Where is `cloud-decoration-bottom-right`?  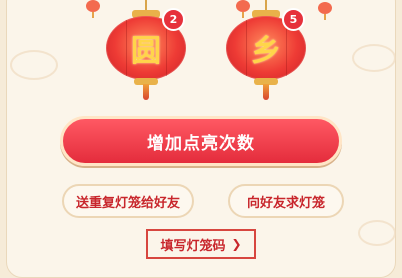 cloud-decoration-bottom-right is located at coordinates (377, 233).